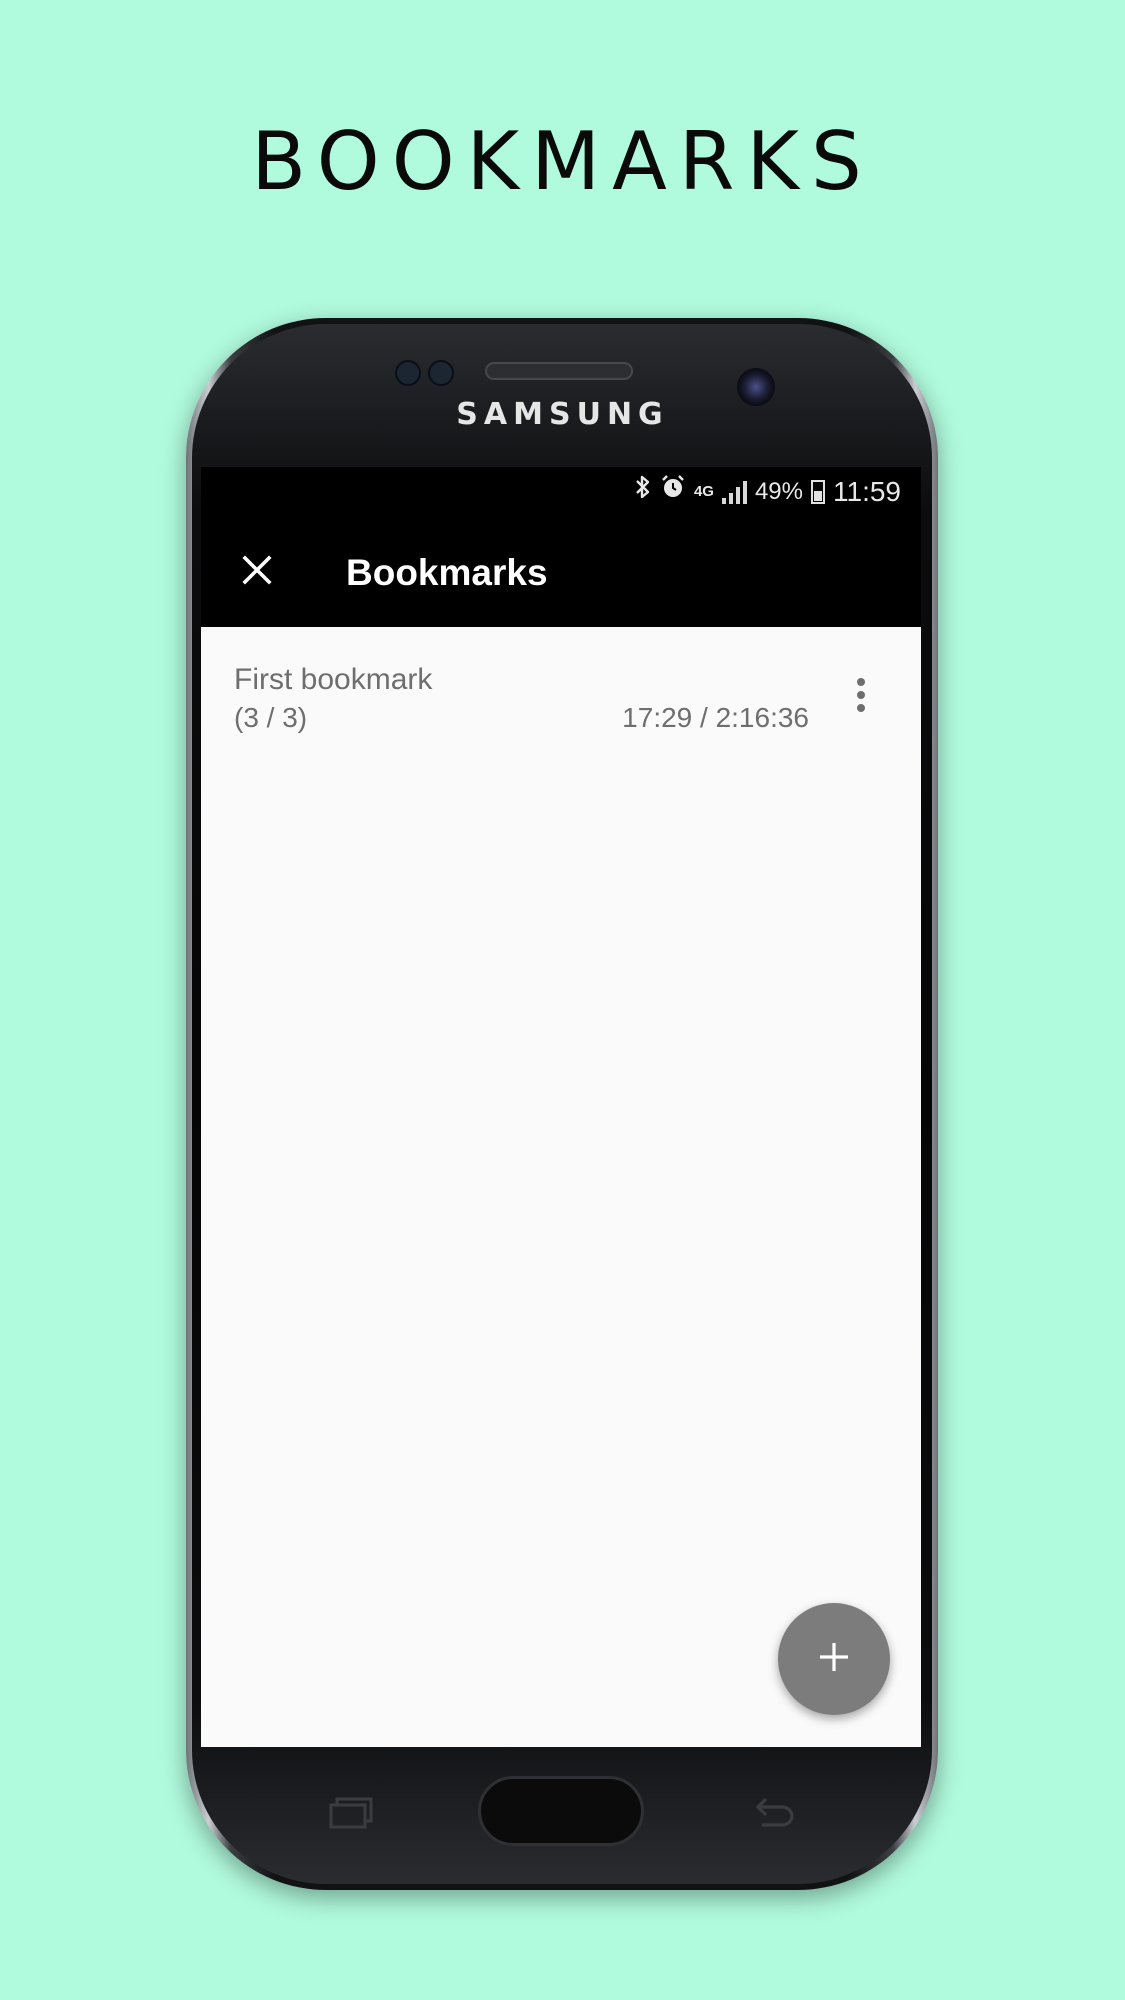  I want to click on bookmark-menu-button, so click(861, 695).